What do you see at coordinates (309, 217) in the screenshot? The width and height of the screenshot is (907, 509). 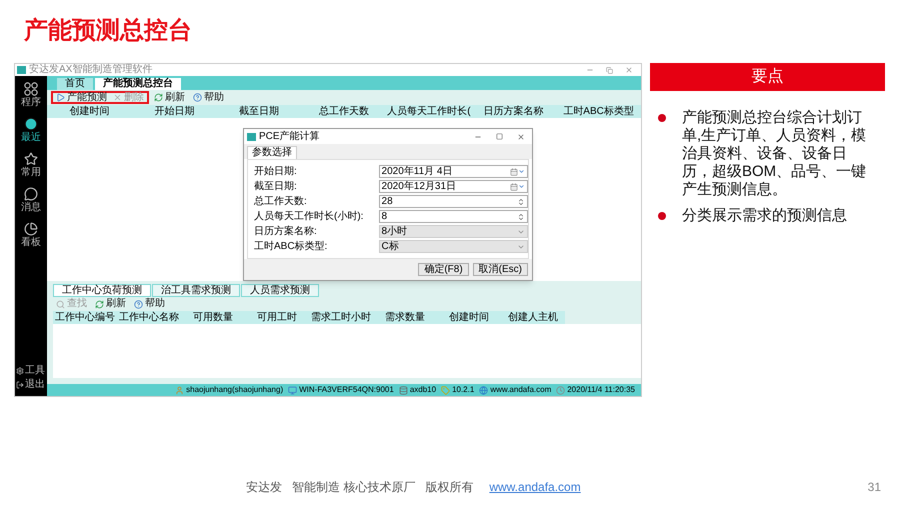 I see `field-label: 人员每天工作时长(小时):` at bounding box center [309, 217].